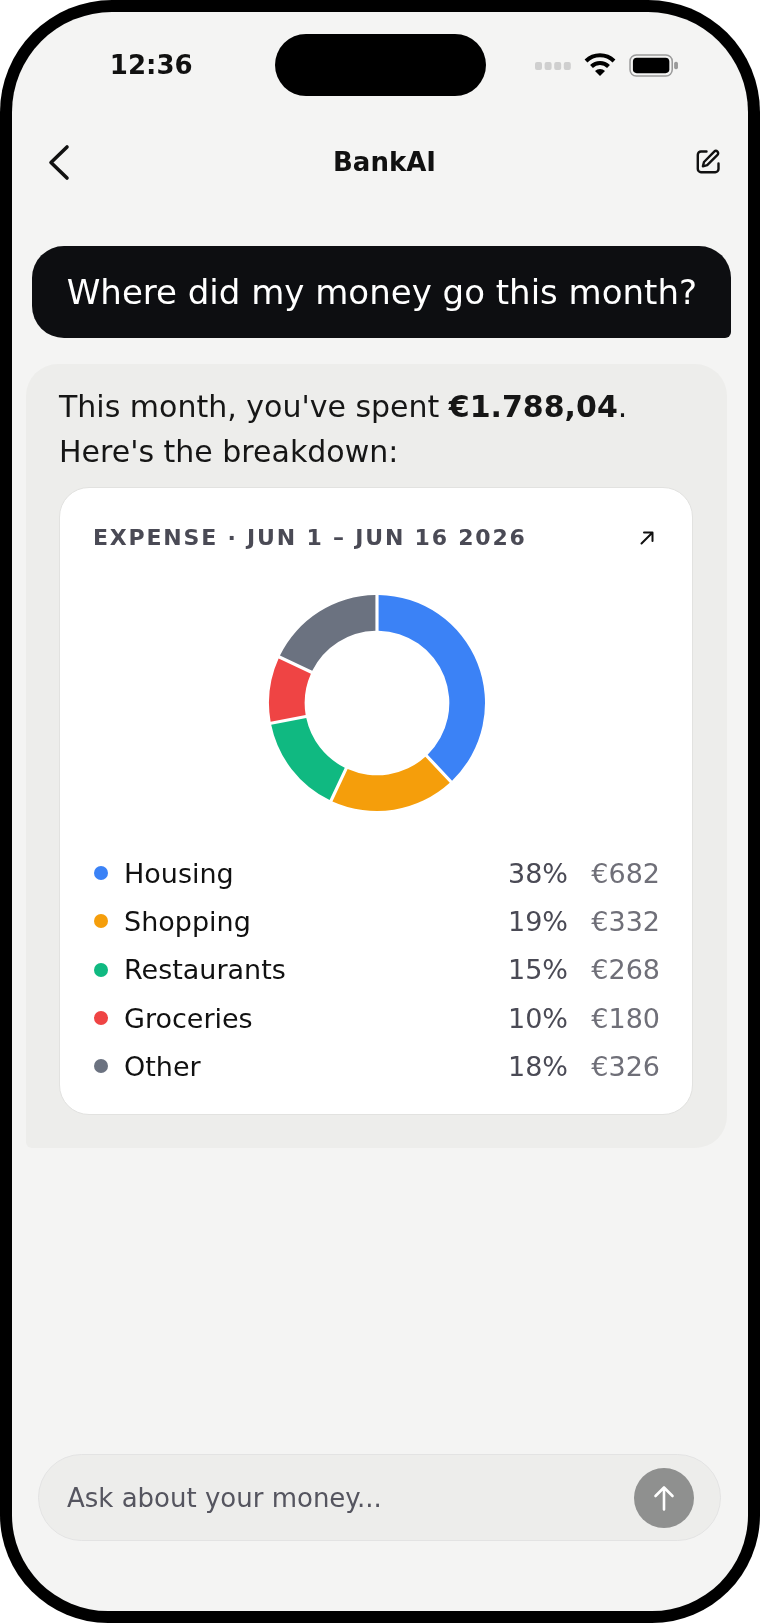 This screenshot has height=1623, width=760. What do you see at coordinates (538, 1066) in the screenshot?
I see `category-percent: 18%` at bounding box center [538, 1066].